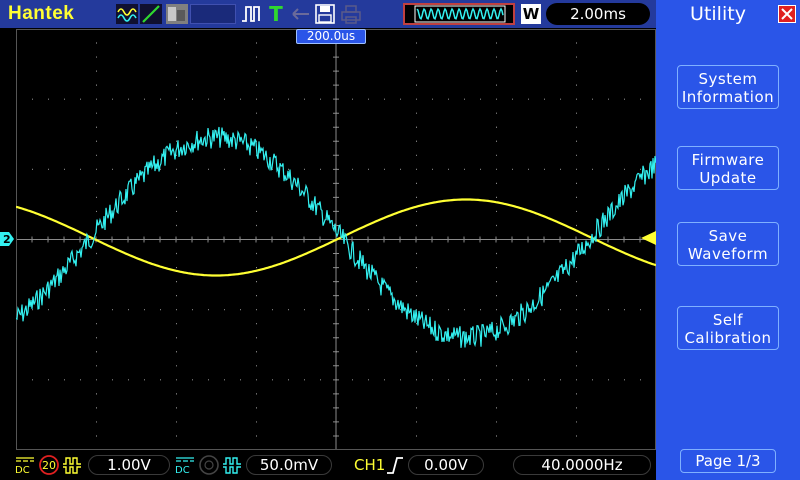  I want to click on close-button, so click(787, 14).